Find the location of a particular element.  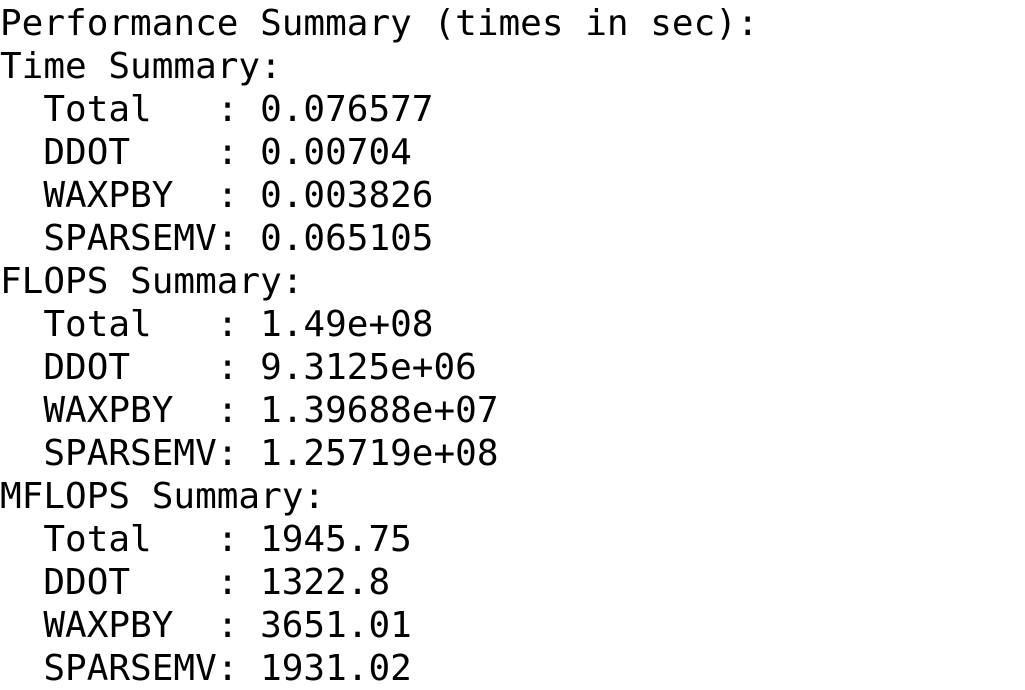

flops-sparsemv-line: SPARSEMV: 1.25719e+08 is located at coordinates (249, 453).